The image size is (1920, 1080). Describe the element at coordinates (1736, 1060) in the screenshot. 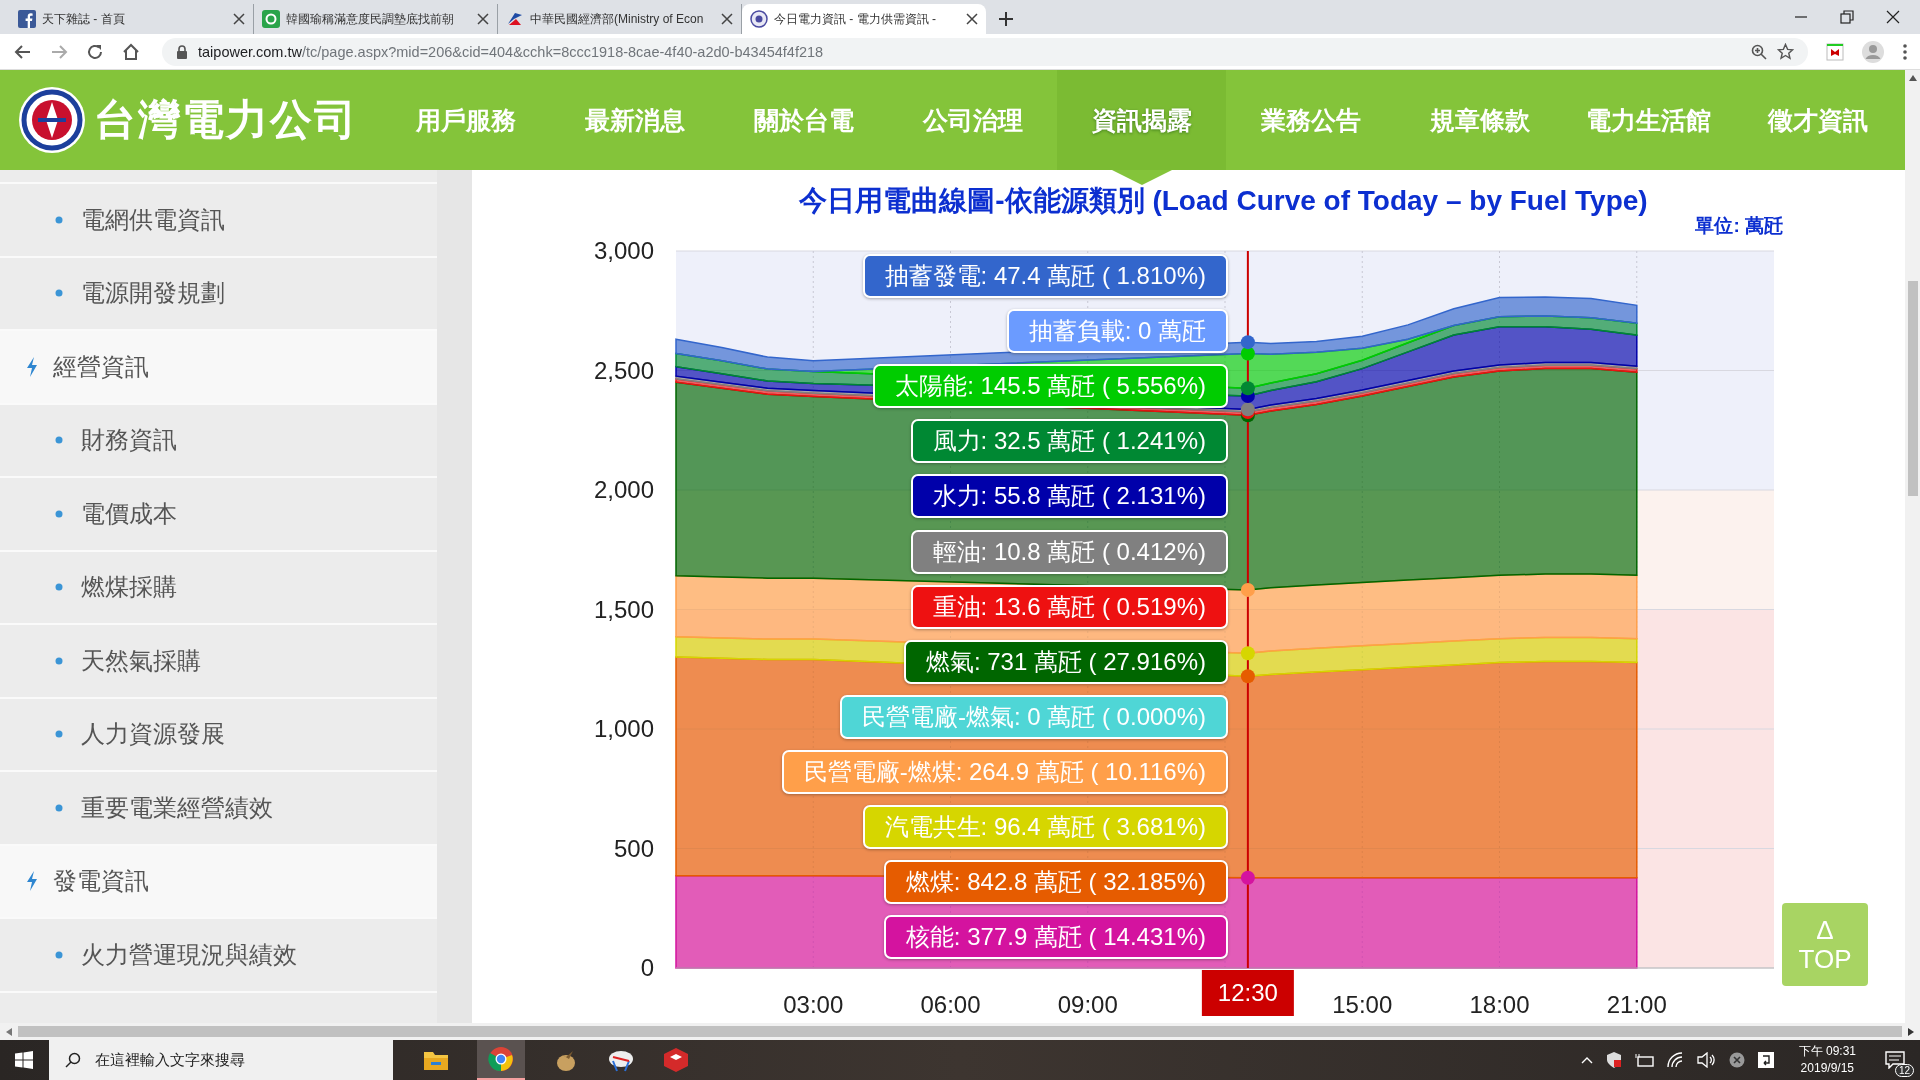

I see `close-circle-icon` at that location.